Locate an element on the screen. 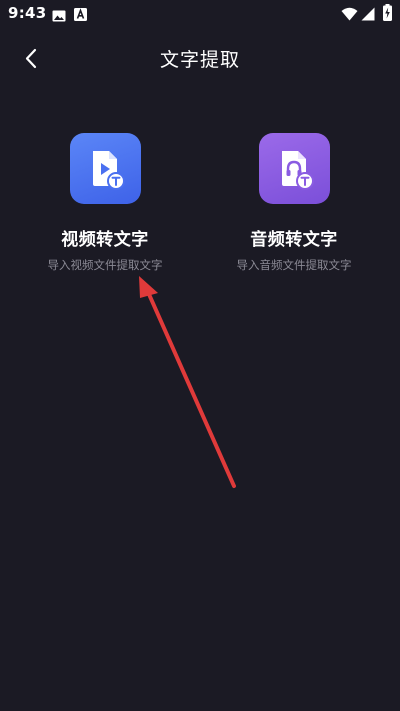 The image size is (400, 711). video-to-text-description: 导入视频文件提取文字 is located at coordinates (105, 265).